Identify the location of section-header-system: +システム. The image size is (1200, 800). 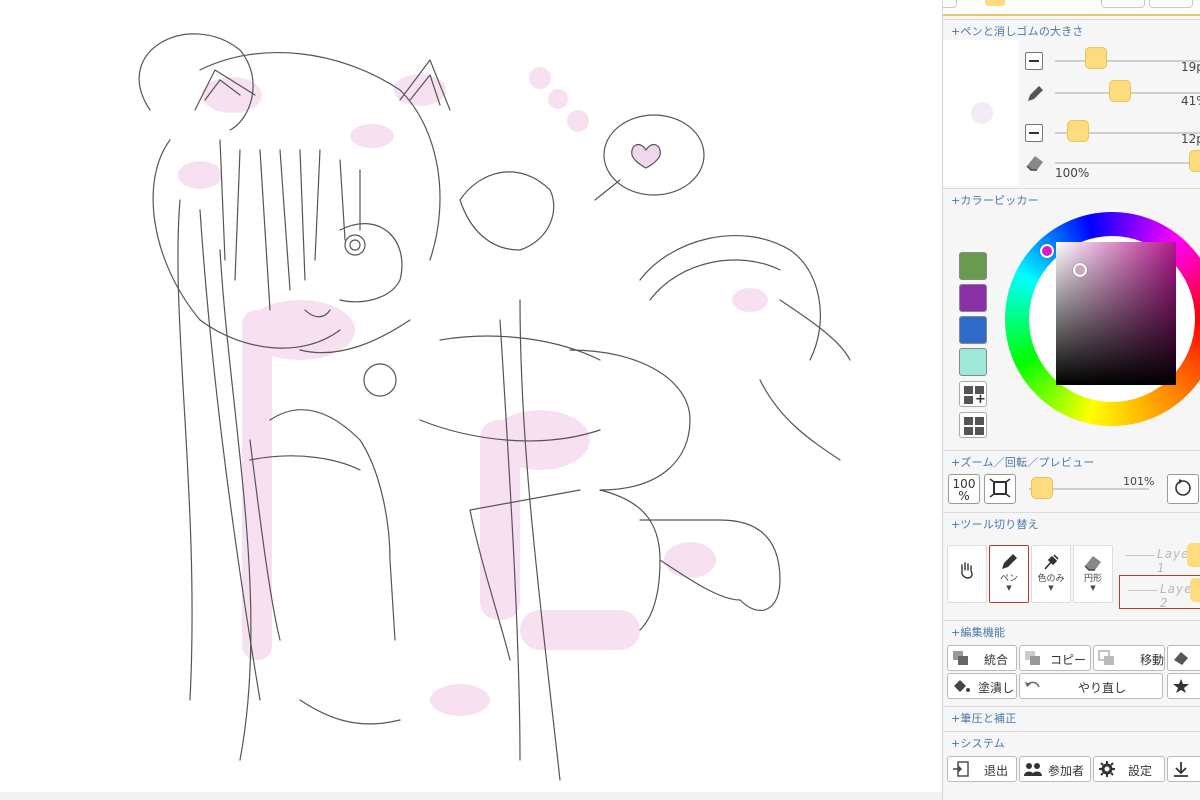
(1071, 741).